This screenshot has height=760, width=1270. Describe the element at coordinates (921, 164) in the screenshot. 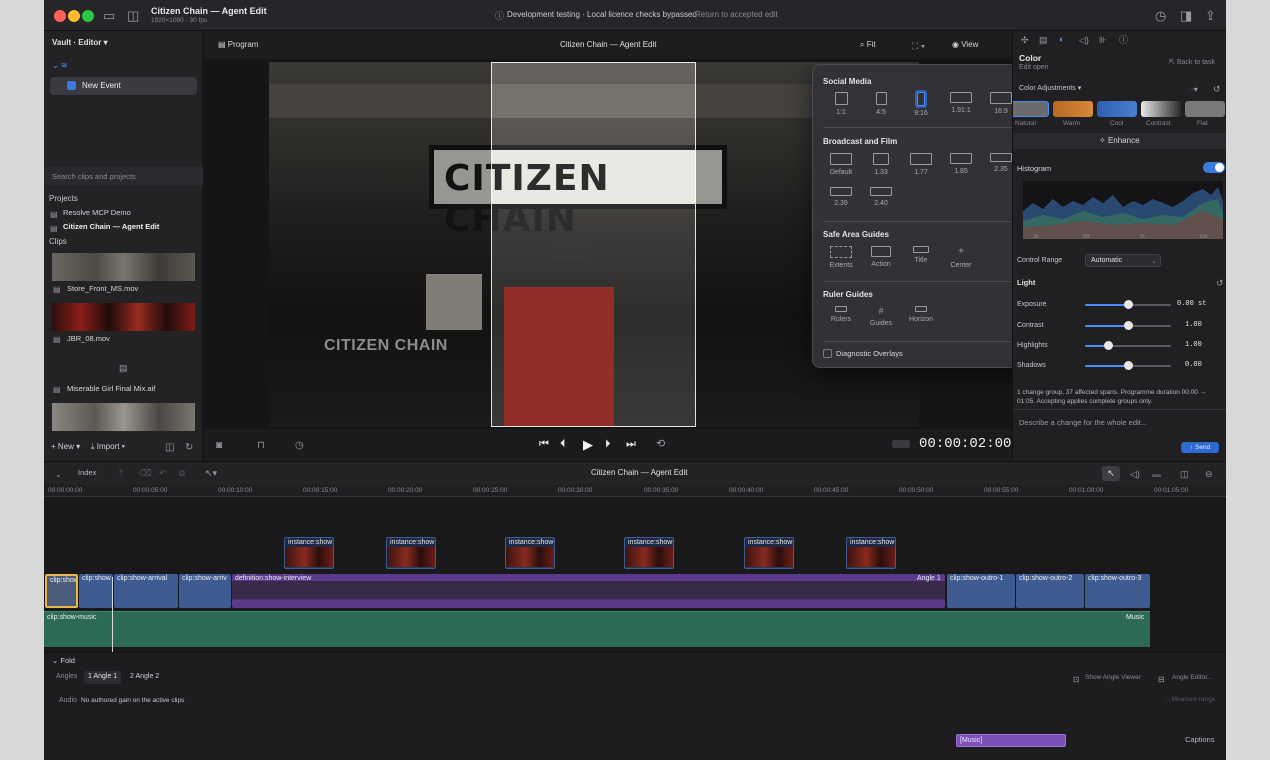

I see `ratio-1-77: 1.77` at that location.